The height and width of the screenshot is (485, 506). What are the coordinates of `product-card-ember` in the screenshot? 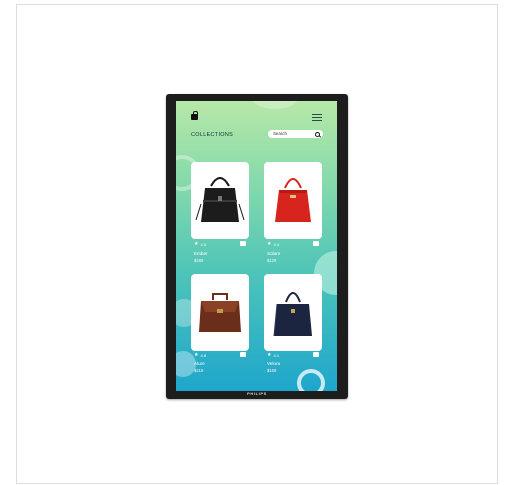 It's located at (220, 200).